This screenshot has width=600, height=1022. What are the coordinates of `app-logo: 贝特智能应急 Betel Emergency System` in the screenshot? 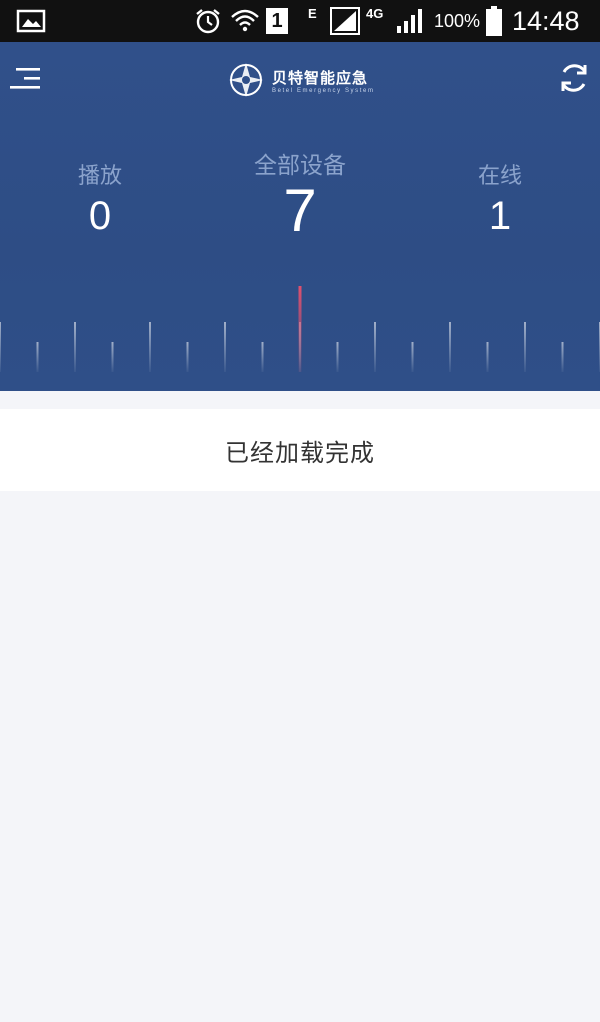 It's located at (302, 81).